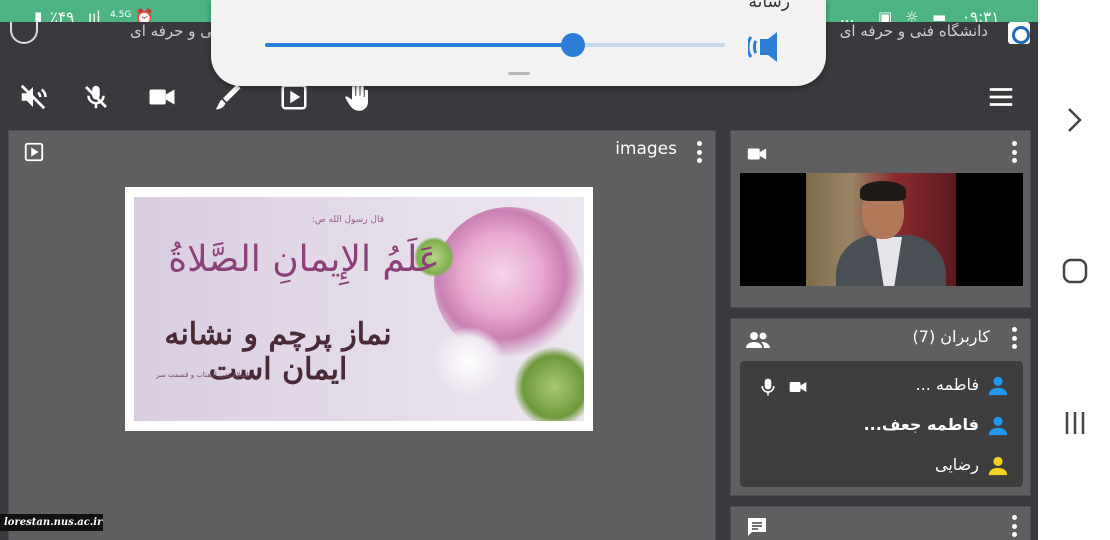 The width and height of the screenshot is (1110, 540). Describe the element at coordinates (549, 384) in the screenshot. I see `leaf-image-bottom` at that location.